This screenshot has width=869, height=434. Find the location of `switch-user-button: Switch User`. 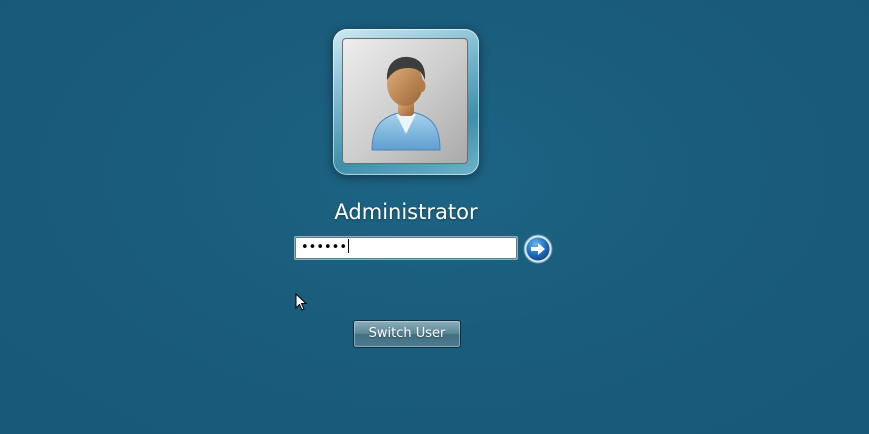

switch-user-button: Switch User is located at coordinates (407, 334).